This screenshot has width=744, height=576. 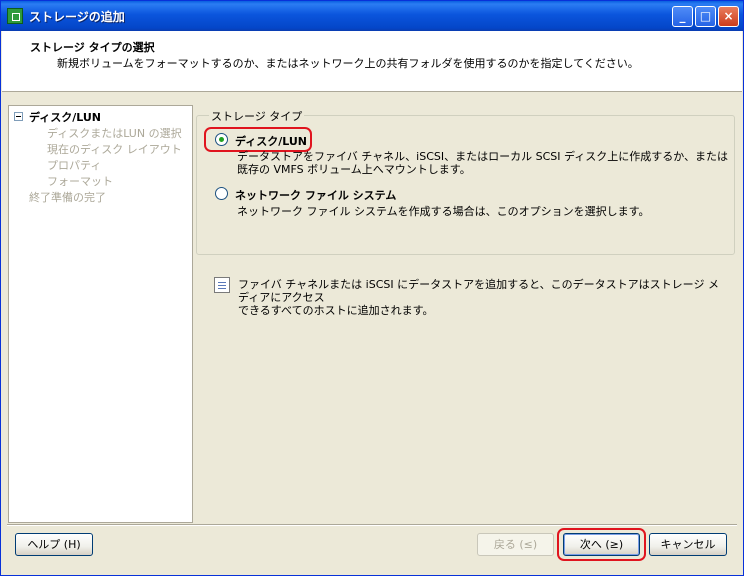 I want to click on step-properties: プロパティ, so click(x=74, y=165).